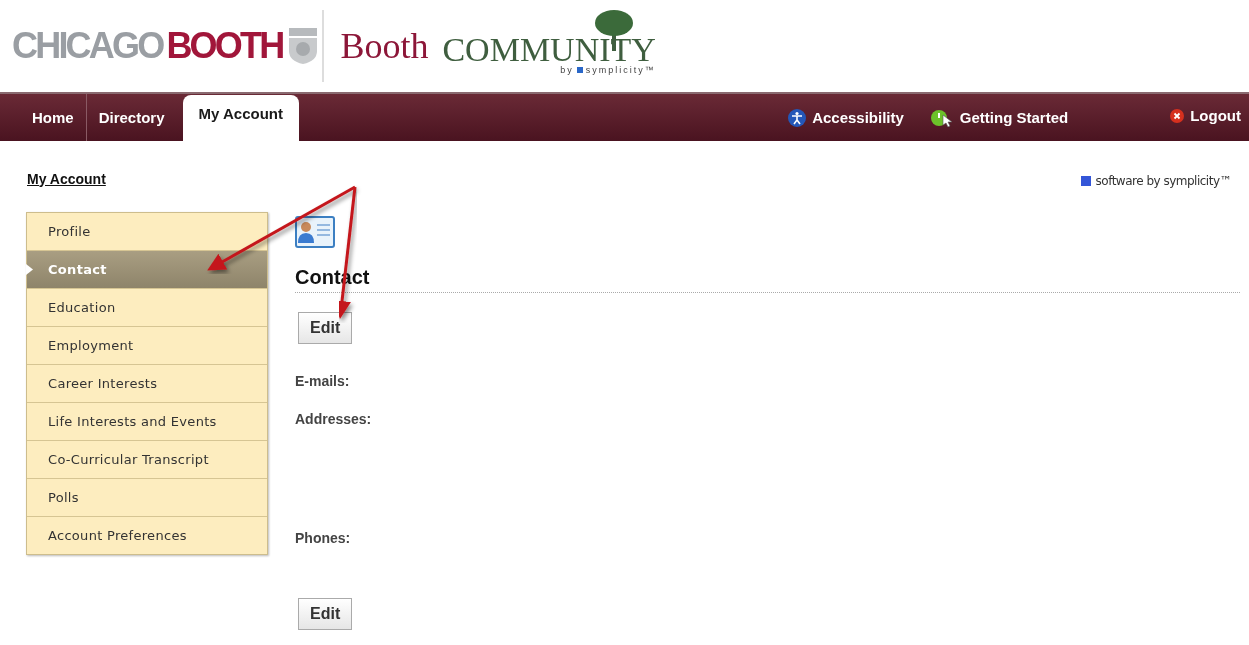  Describe the element at coordinates (315, 232) in the screenshot. I see `contact-card-icon` at that location.